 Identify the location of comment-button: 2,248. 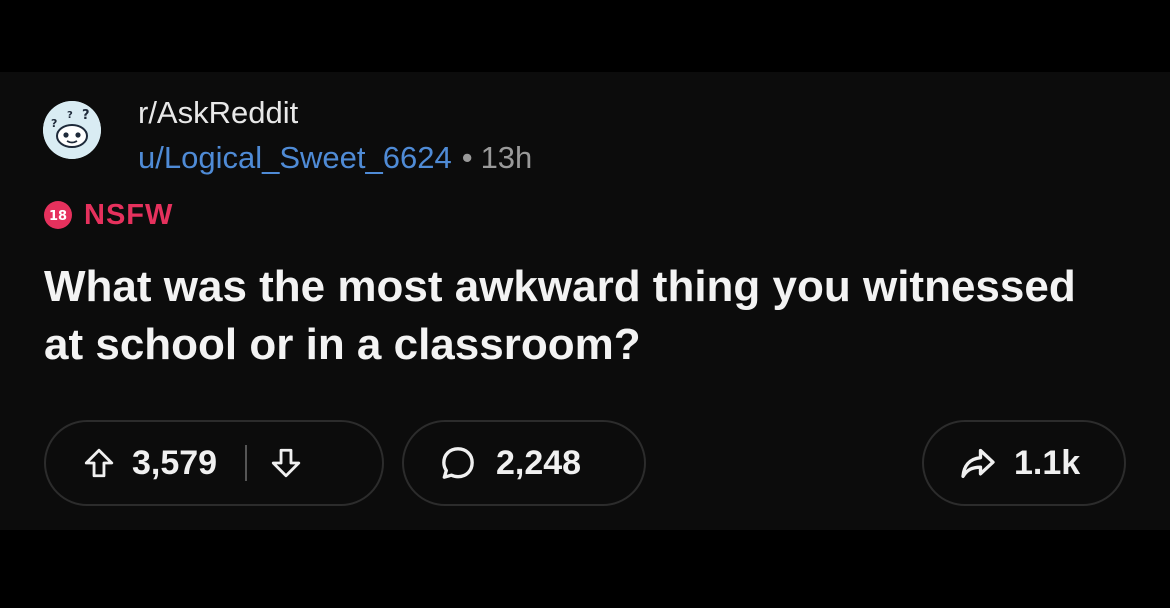
(524, 463).